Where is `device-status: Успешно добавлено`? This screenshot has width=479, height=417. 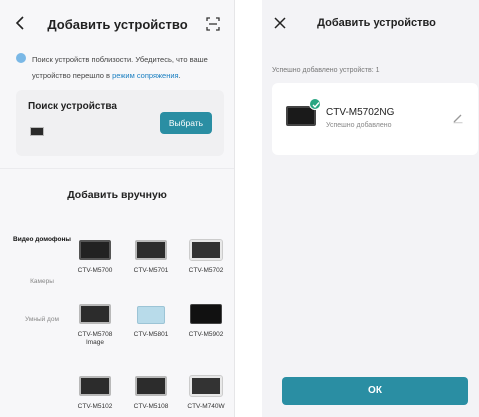
device-status: Успешно добавлено is located at coordinates (359, 125).